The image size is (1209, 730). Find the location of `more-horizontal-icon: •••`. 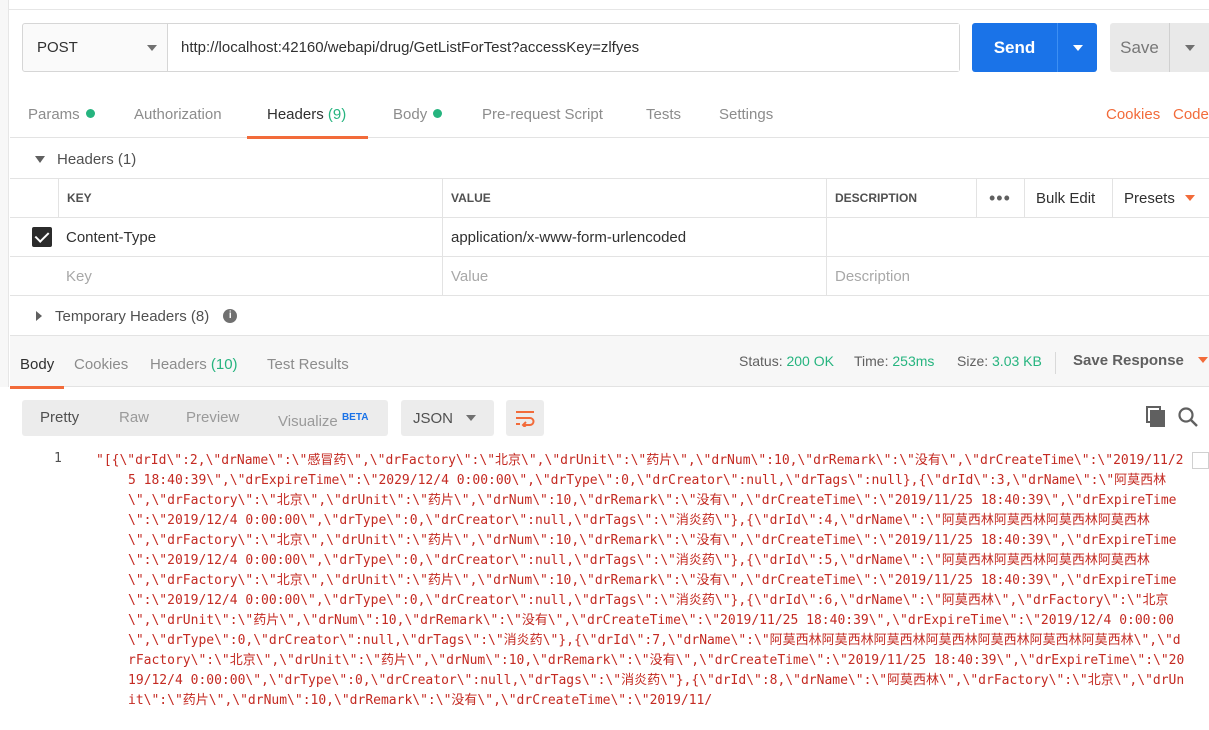

more-horizontal-icon: ••• is located at coordinates (1000, 197).